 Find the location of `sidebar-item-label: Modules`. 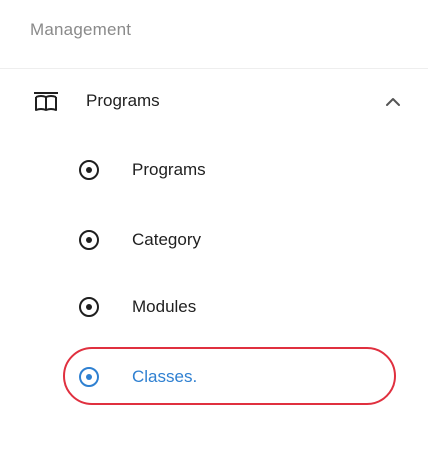

sidebar-item-label: Modules is located at coordinates (164, 306).